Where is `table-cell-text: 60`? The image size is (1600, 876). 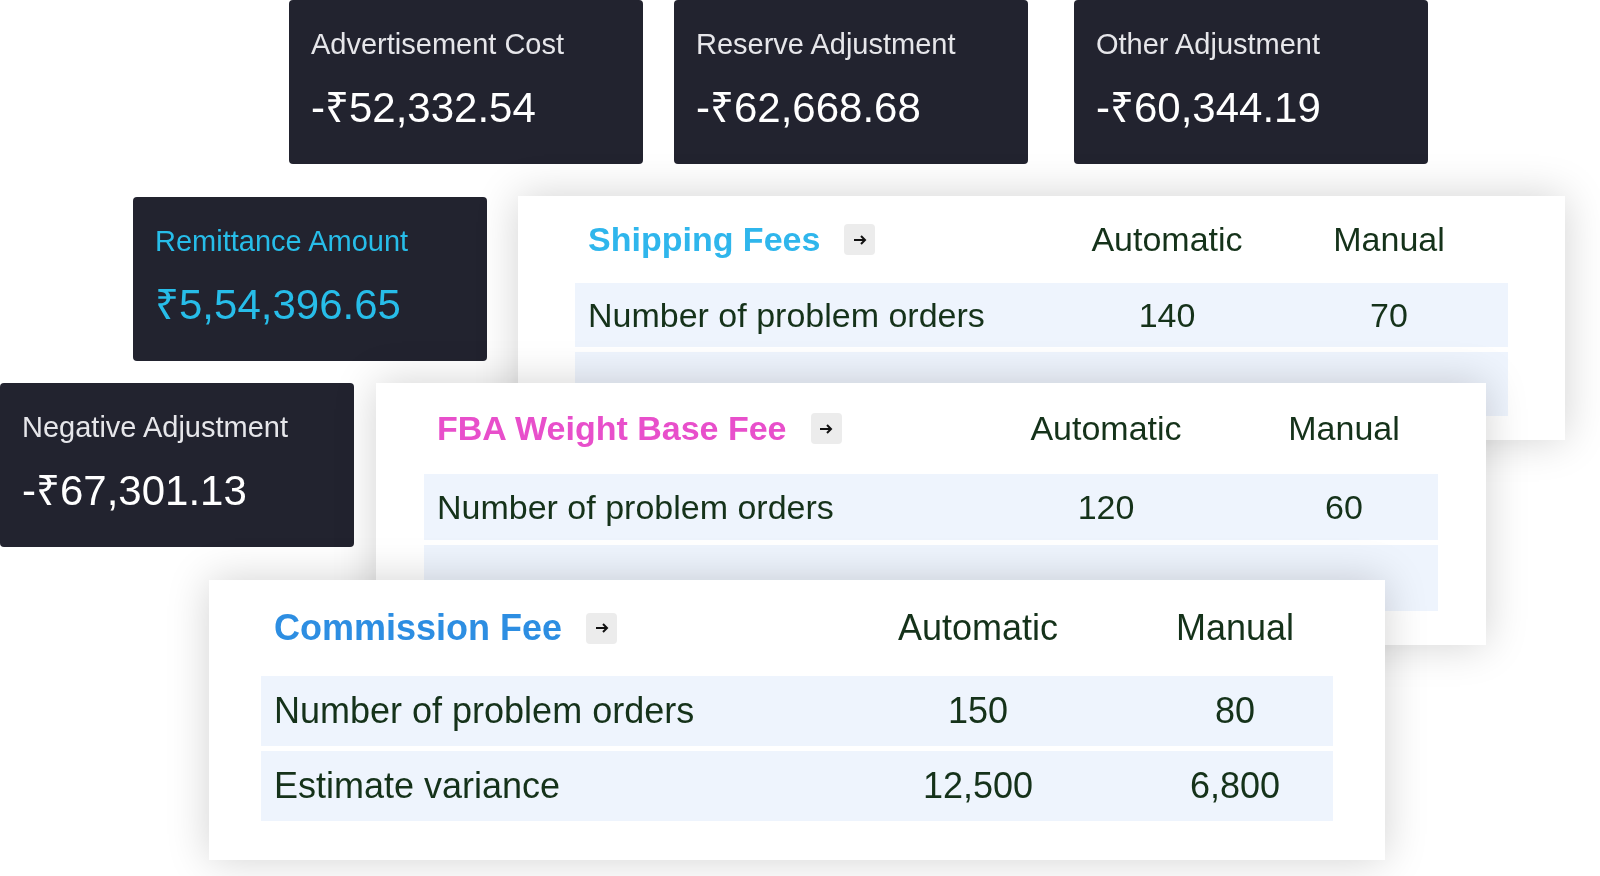
table-cell-text: 60 is located at coordinates (1344, 507).